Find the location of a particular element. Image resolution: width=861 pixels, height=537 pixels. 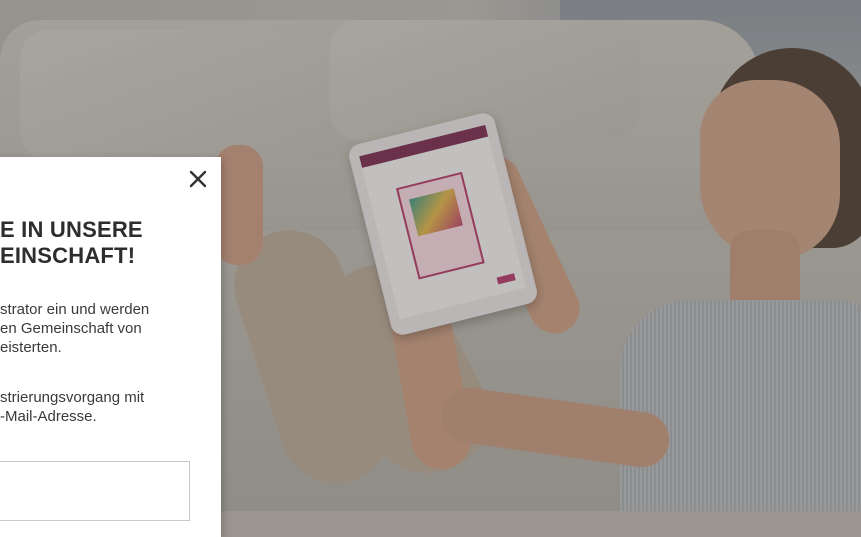

modal-instructions: strierungsvorgang mit -Mail-Adresse. is located at coordinates (107, 407).